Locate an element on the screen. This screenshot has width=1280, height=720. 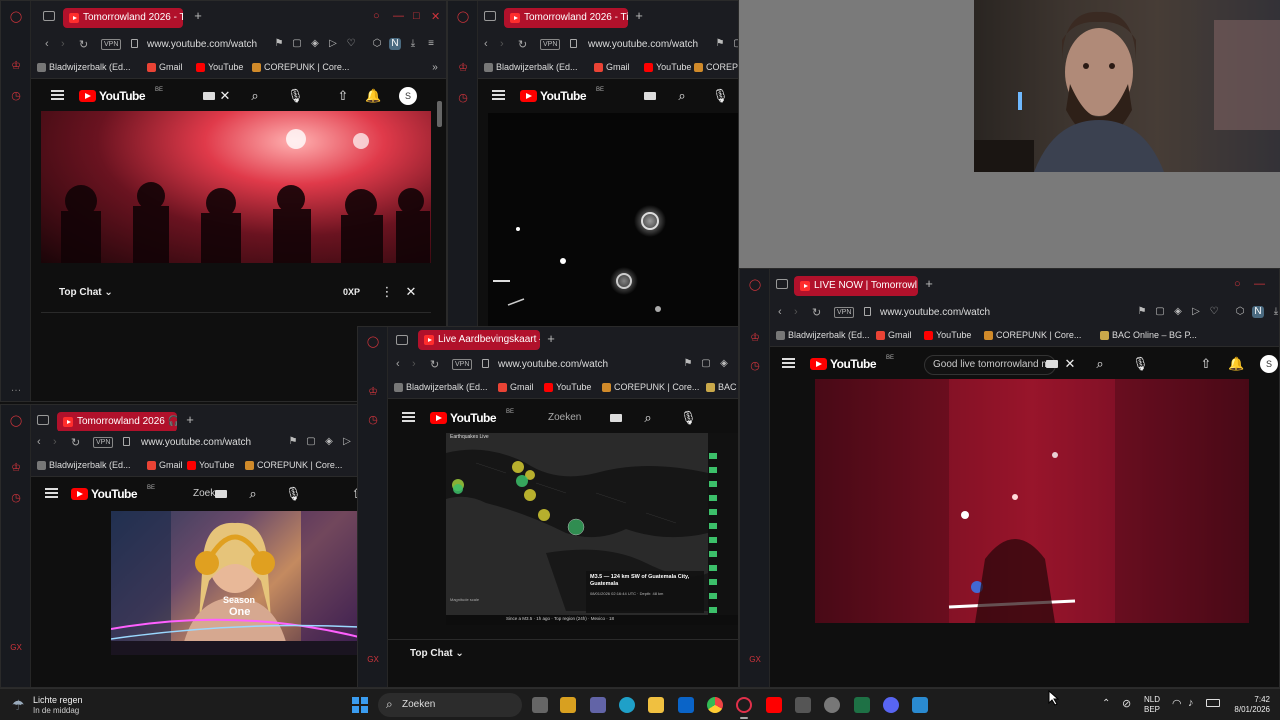
language-top: NLD is located at coordinates (1152, 700).